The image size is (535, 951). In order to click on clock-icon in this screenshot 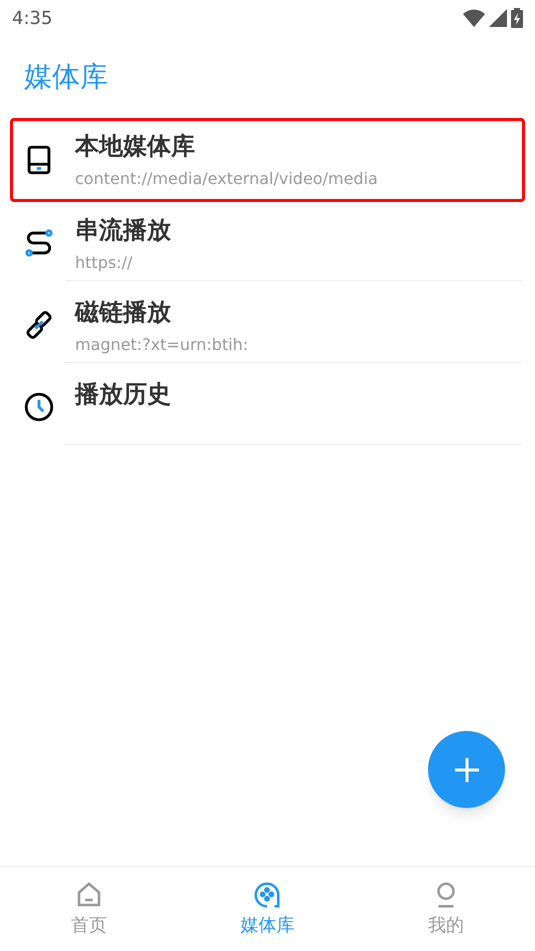, I will do `click(39, 407)`.